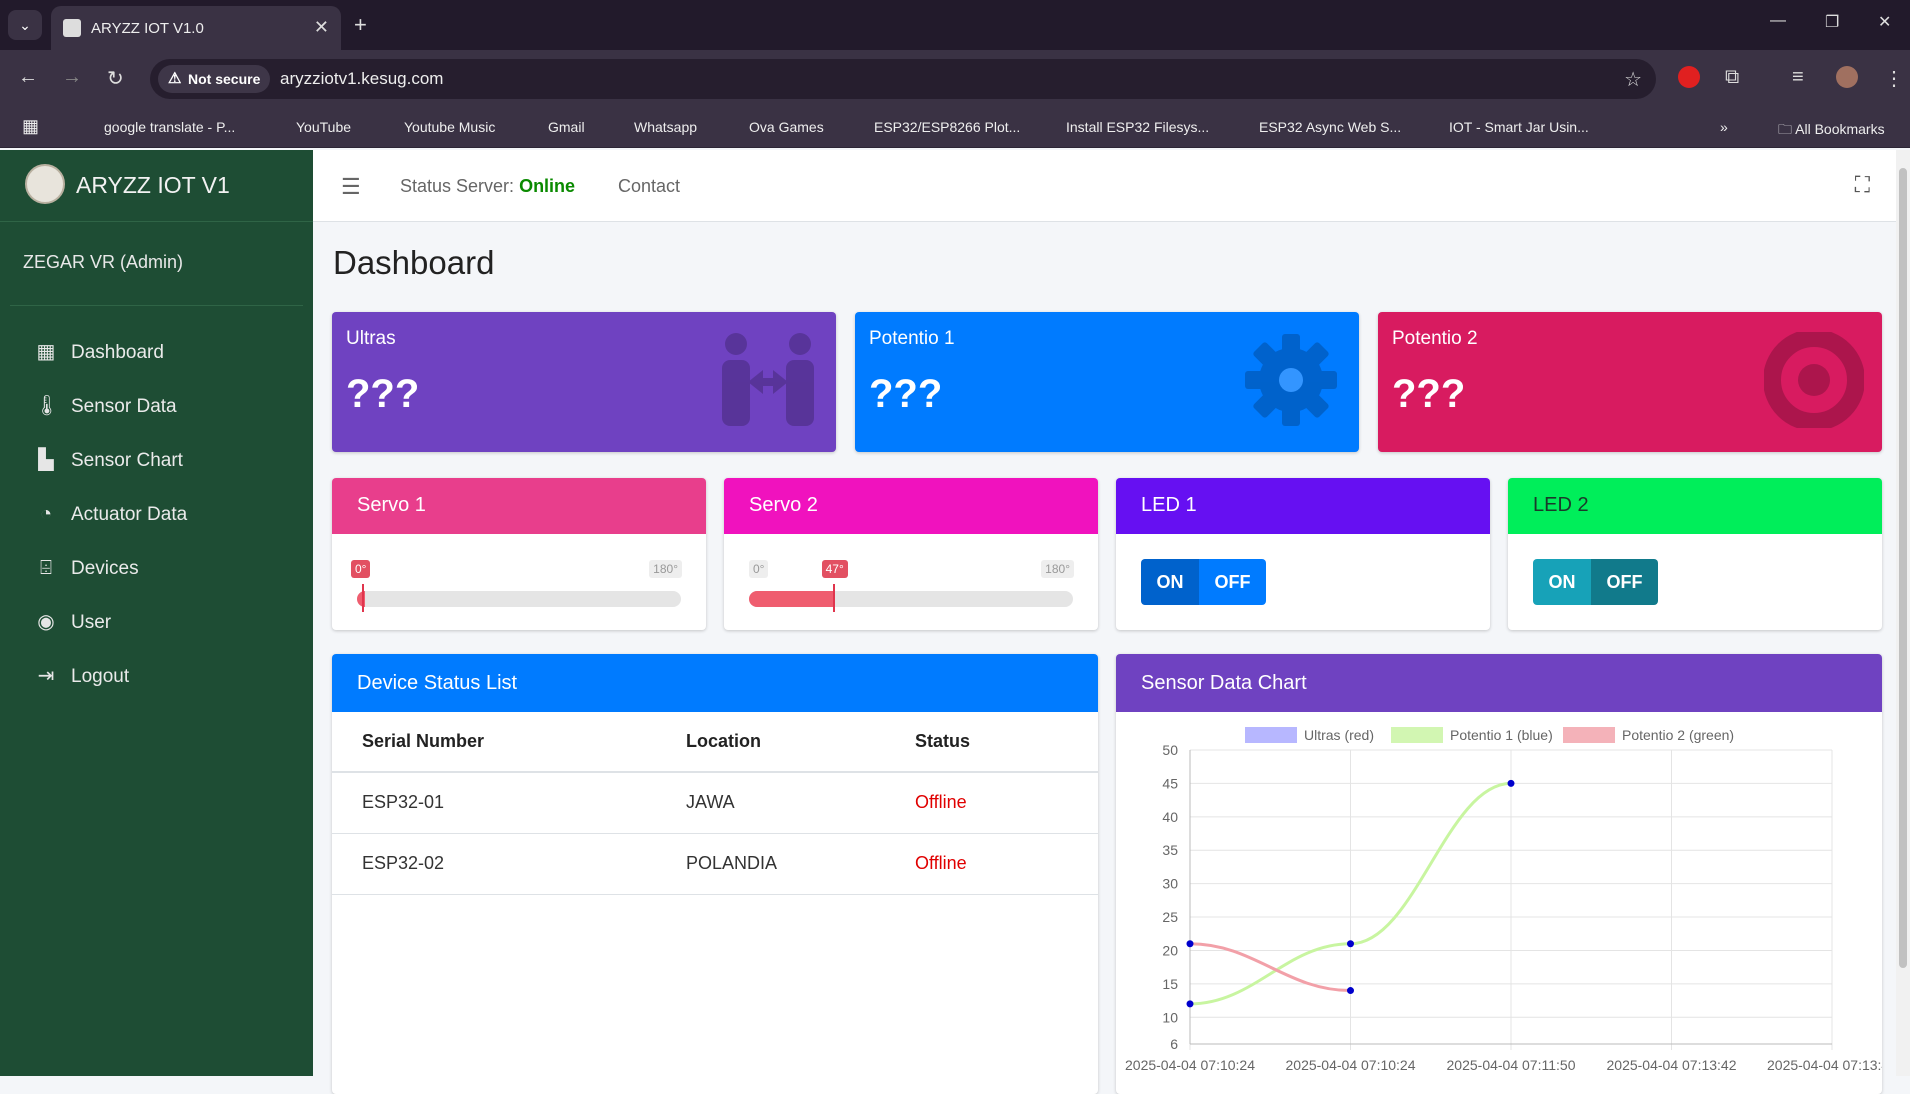 This screenshot has height=1094, width=1910. I want to click on reload-icon: ↻, so click(115, 78).